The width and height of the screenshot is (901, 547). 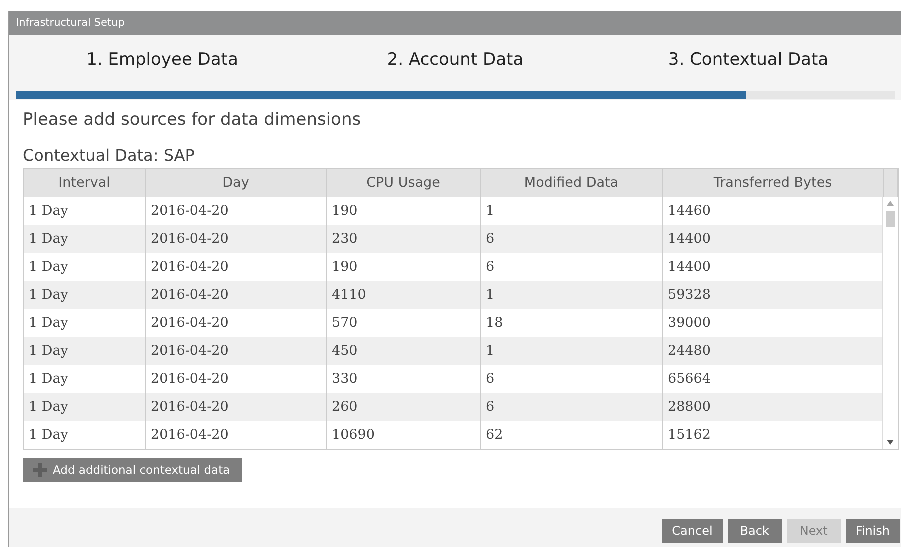 What do you see at coordinates (692, 531) in the screenshot?
I see `footer-button: Cancel` at bounding box center [692, 531].